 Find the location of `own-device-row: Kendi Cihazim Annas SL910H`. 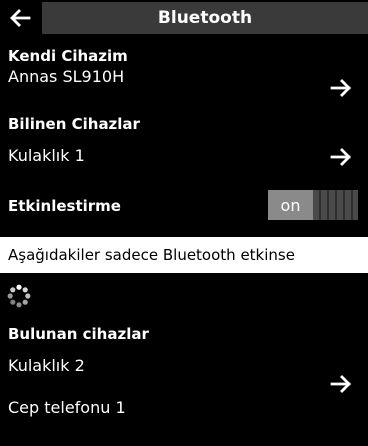

own-device-row: Kendi Cihazim Annas SL910H is located at coordinates (184, 73).